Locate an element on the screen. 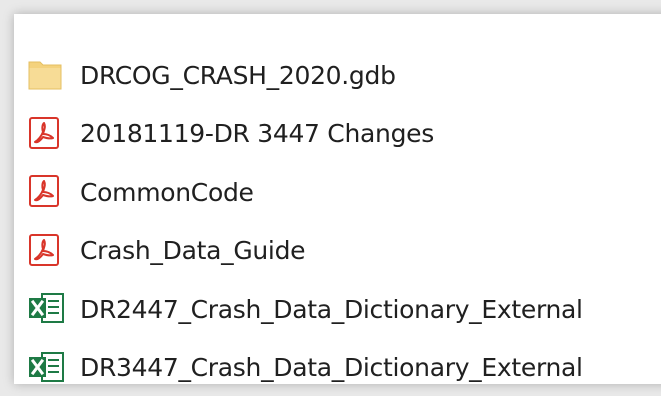  file-name: Crash_Data_Guide is located at coordinates (192, 250).